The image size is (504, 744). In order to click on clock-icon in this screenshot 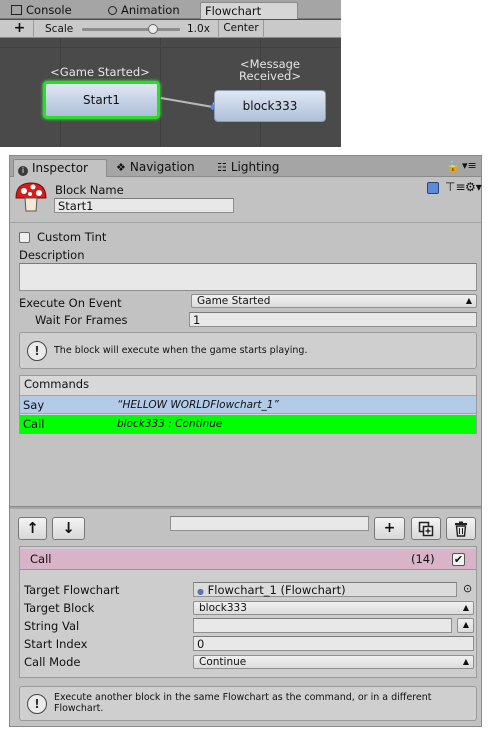, I will do `click(112, 10)`.